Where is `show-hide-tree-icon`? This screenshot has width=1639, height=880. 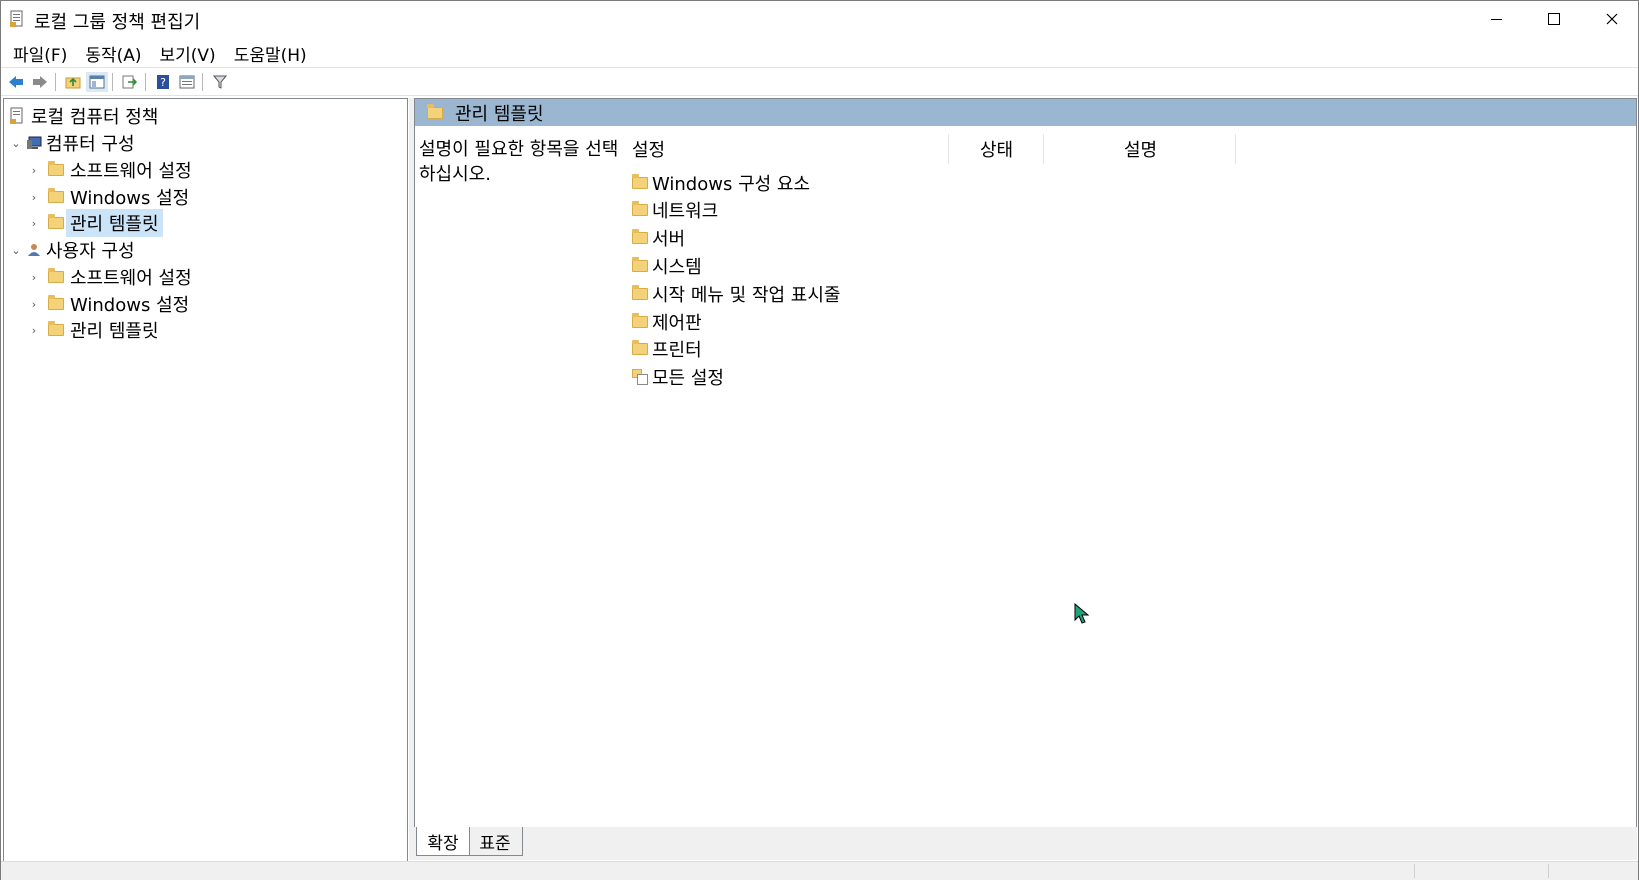
show-hide-tree-icon is located at coordinates (97, 82).